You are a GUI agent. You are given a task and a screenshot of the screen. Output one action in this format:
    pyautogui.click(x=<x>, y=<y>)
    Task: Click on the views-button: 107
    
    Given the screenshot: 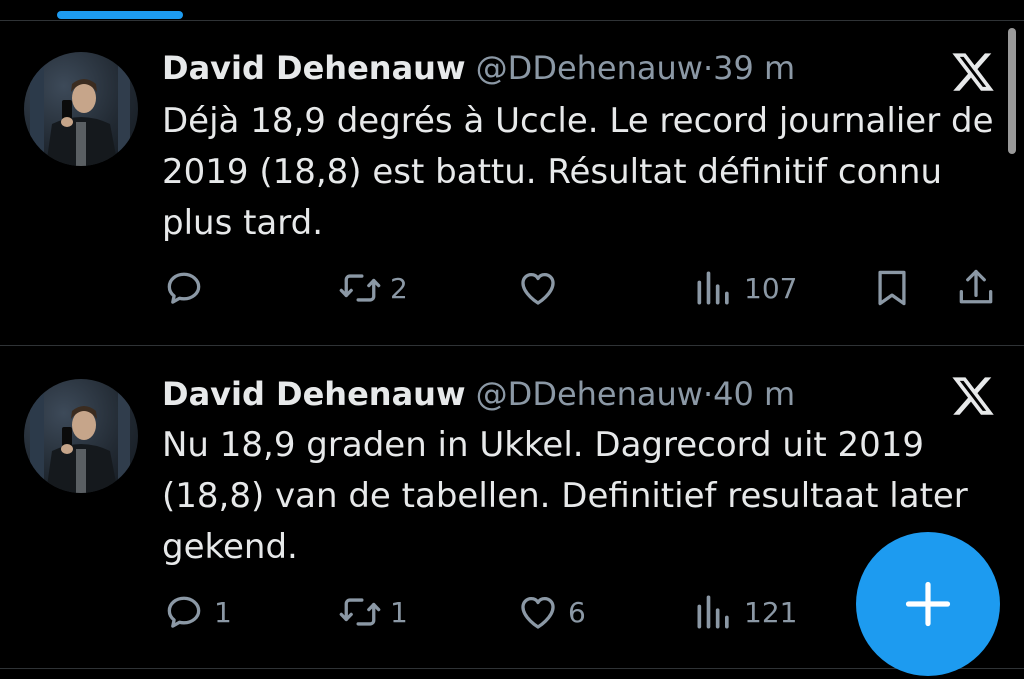 What is the action you would take?
    pyautogui.click(x=744, y=288)
    